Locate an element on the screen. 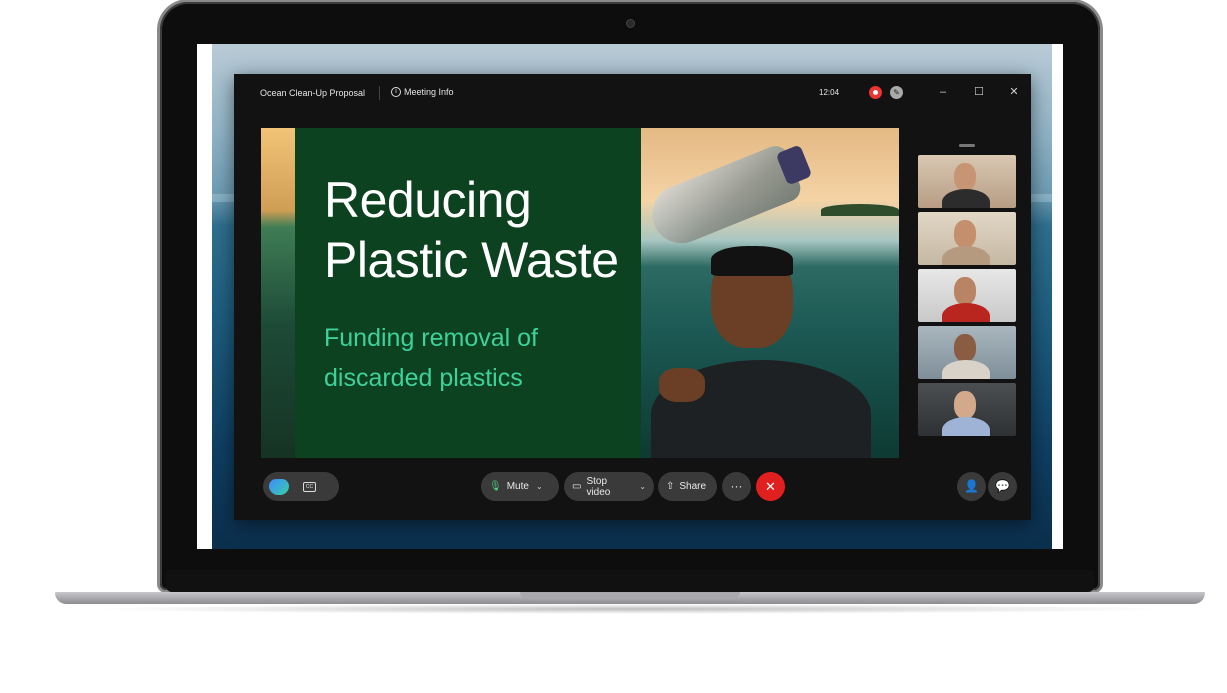 This screenshot has width=1227, height=693. minimize-button: – is located at coordinates (943, 92).